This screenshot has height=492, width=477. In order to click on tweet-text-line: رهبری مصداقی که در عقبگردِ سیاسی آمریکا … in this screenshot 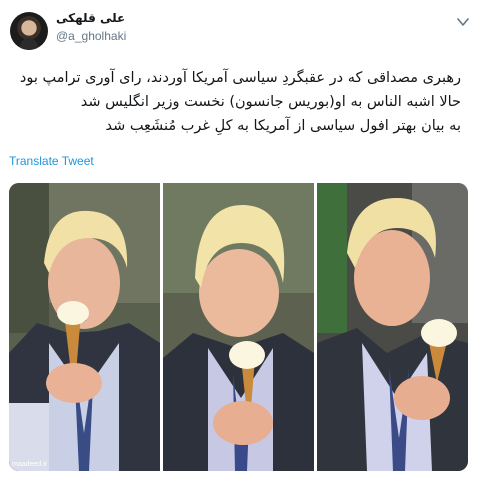, I will do `click(240, 78)`.